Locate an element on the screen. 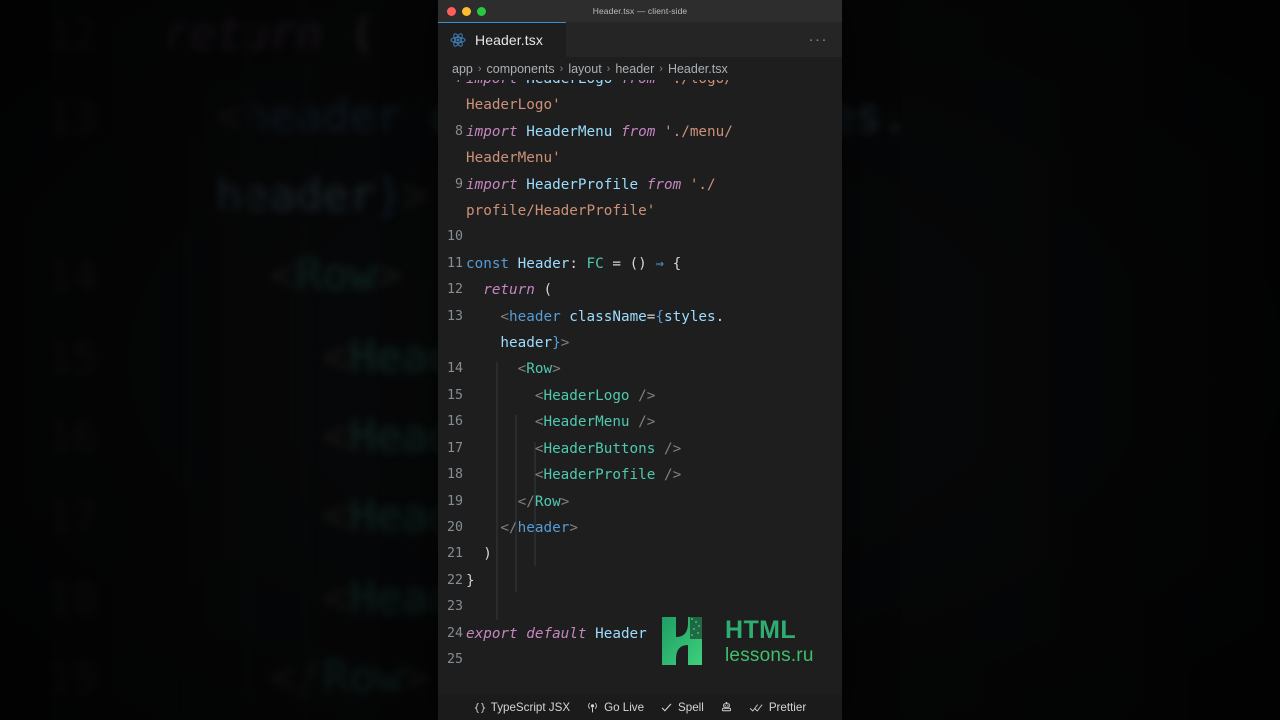 The width and height of the screenshot is (1280, 720). minimize-button is located at coordinates (466, 11).